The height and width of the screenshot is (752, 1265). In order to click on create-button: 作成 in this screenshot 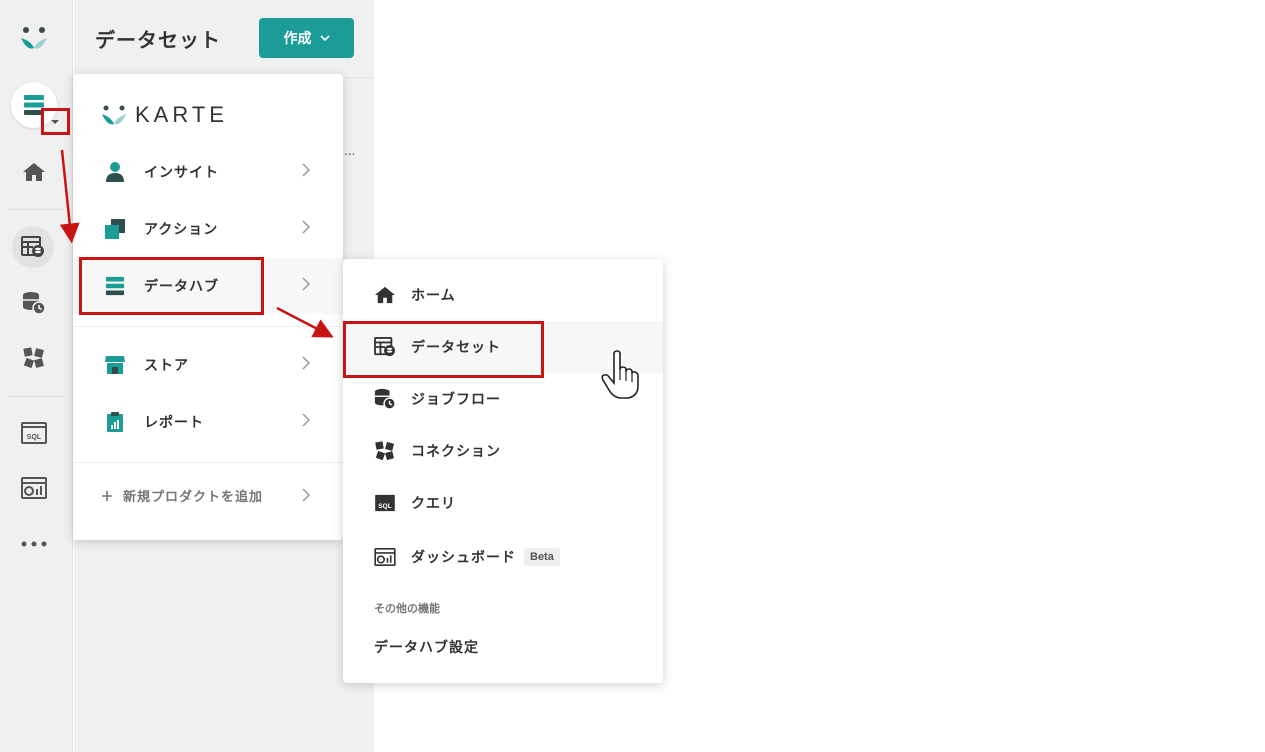, I will do `click(306, 38)`.